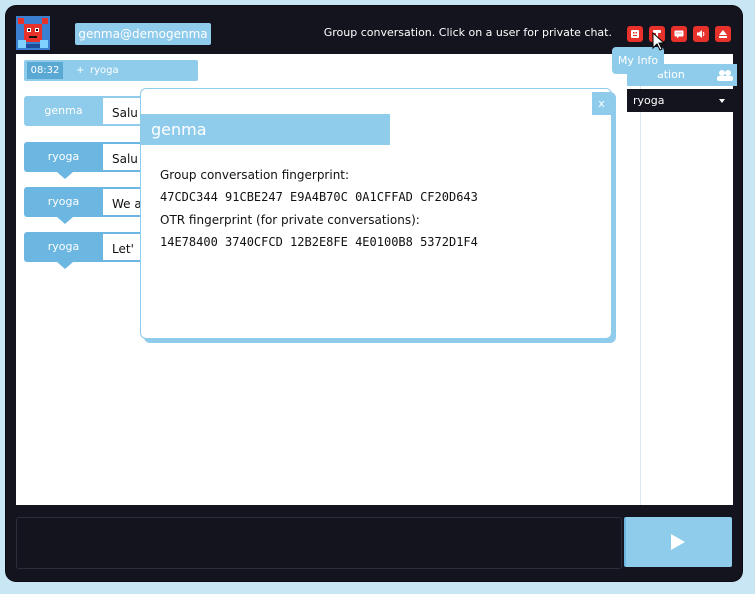  Describe the element at coordinates (680, 100) in the screenshot. I see `user-select: ryoga` at that location.